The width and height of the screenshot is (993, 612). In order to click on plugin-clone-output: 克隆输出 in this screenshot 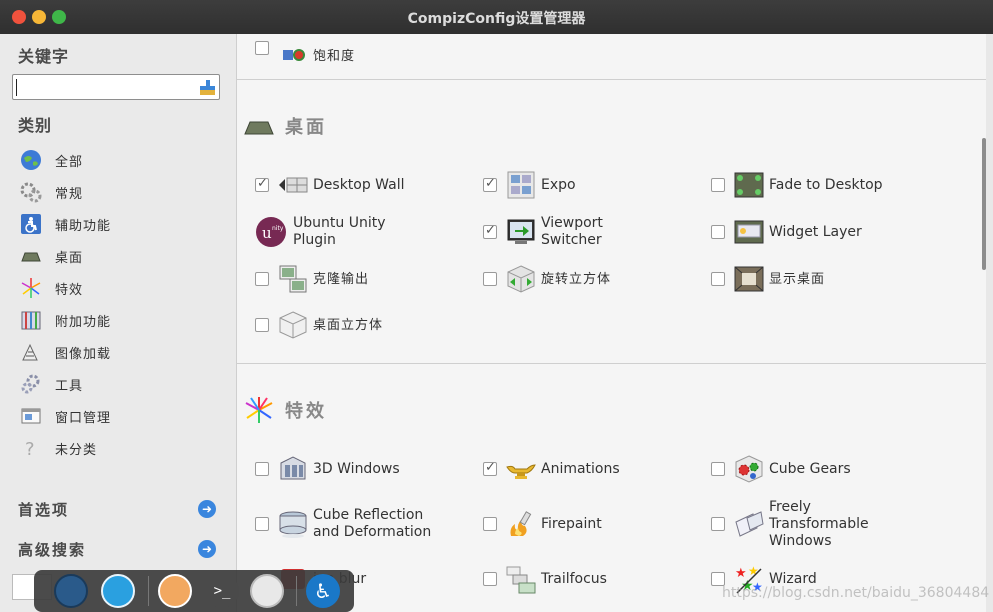, I will do `click(312, 279)`.